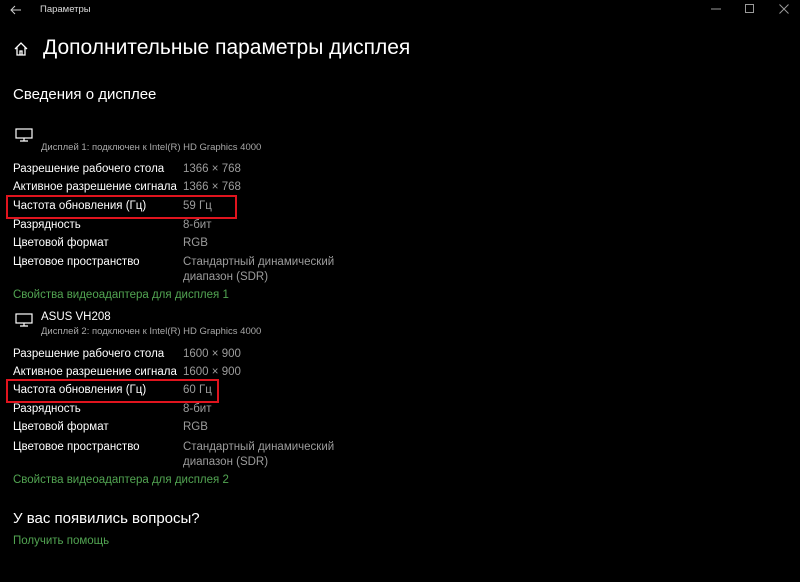  What do you see at coordinates (197, 390) in the screenshot?
I see `refresh-rate-value: 60 Гц` at bounding box center [197, 390].